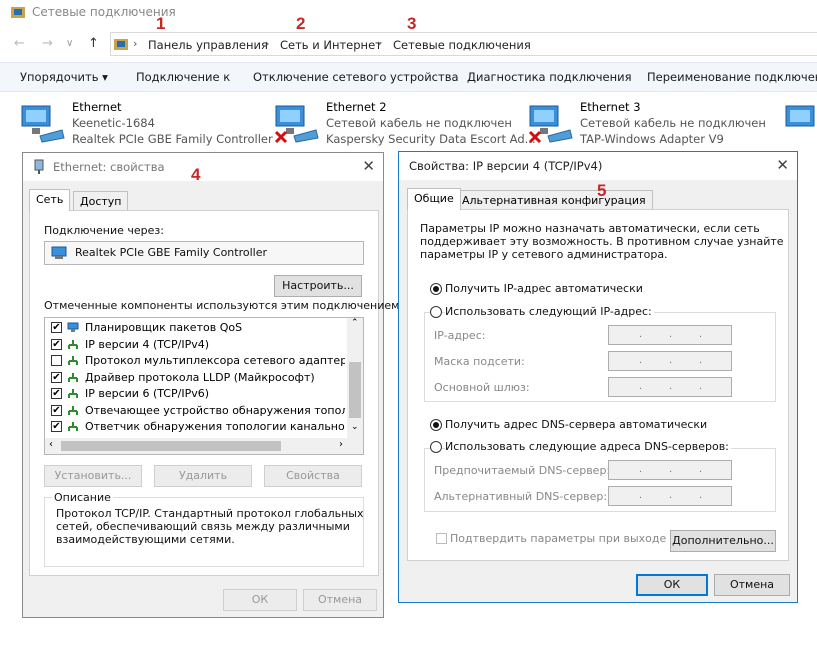  What do you see at coordinates (195, 378) in the screenshot?
I see `component-item: ✔ Драйвер протокола LLDP (Майкрософт)` at bounding box center [195, 378].